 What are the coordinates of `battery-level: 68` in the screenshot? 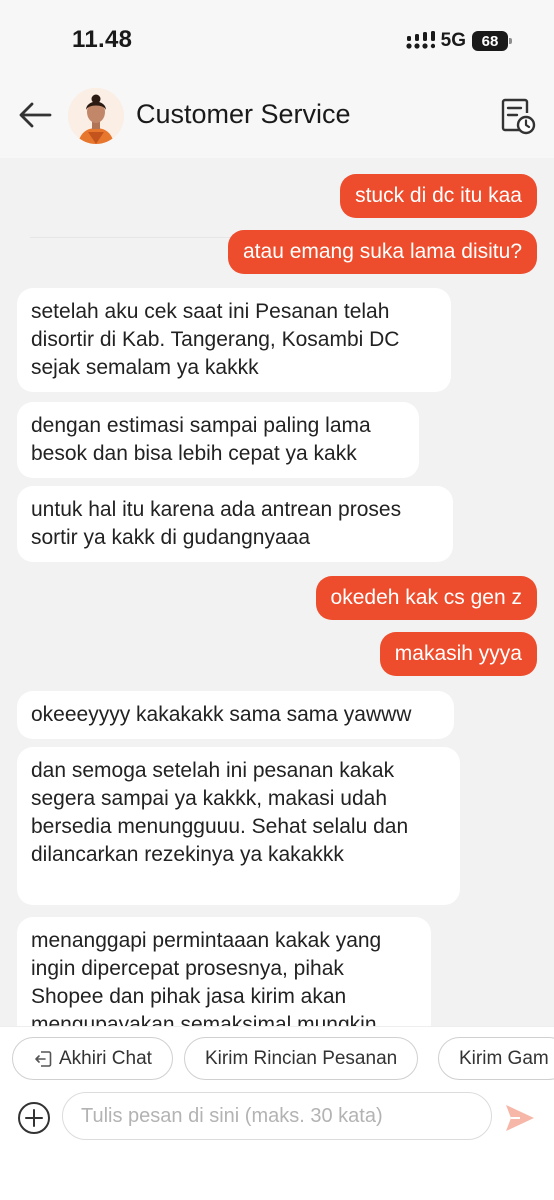 It's located at (490, 41).